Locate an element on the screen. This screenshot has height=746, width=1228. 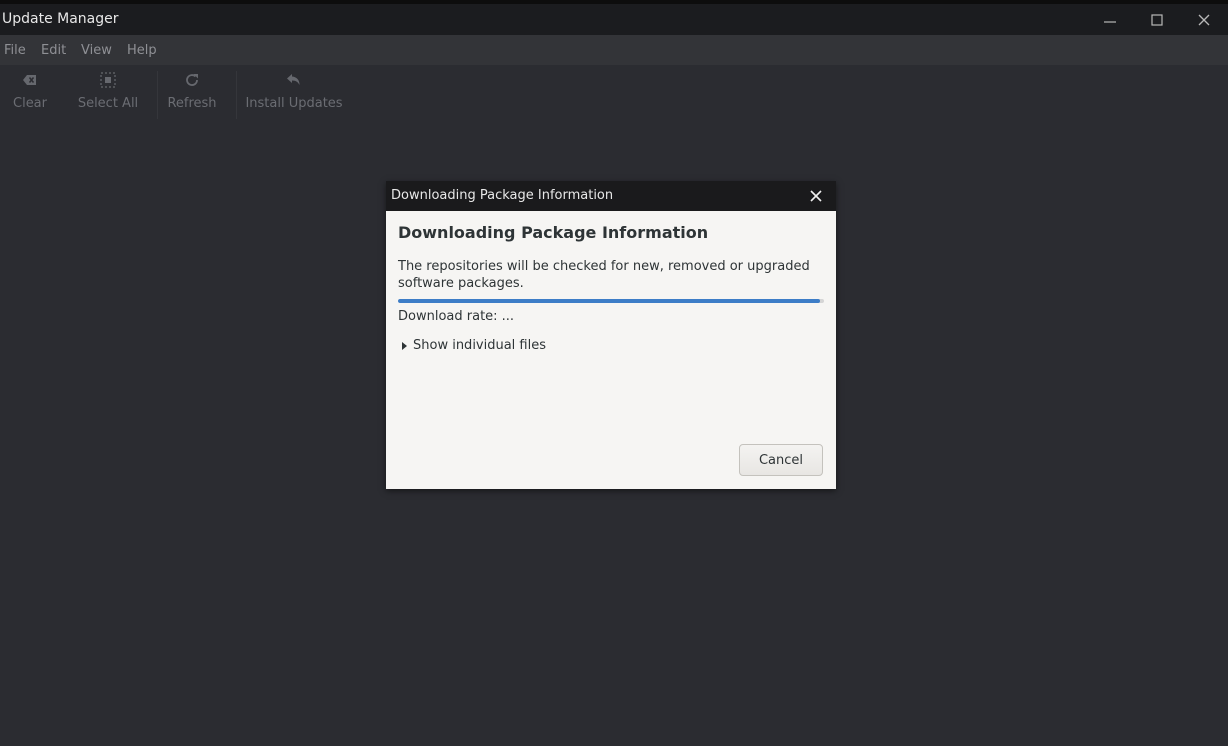
menu-file: File is located at coordinates (15, 50).